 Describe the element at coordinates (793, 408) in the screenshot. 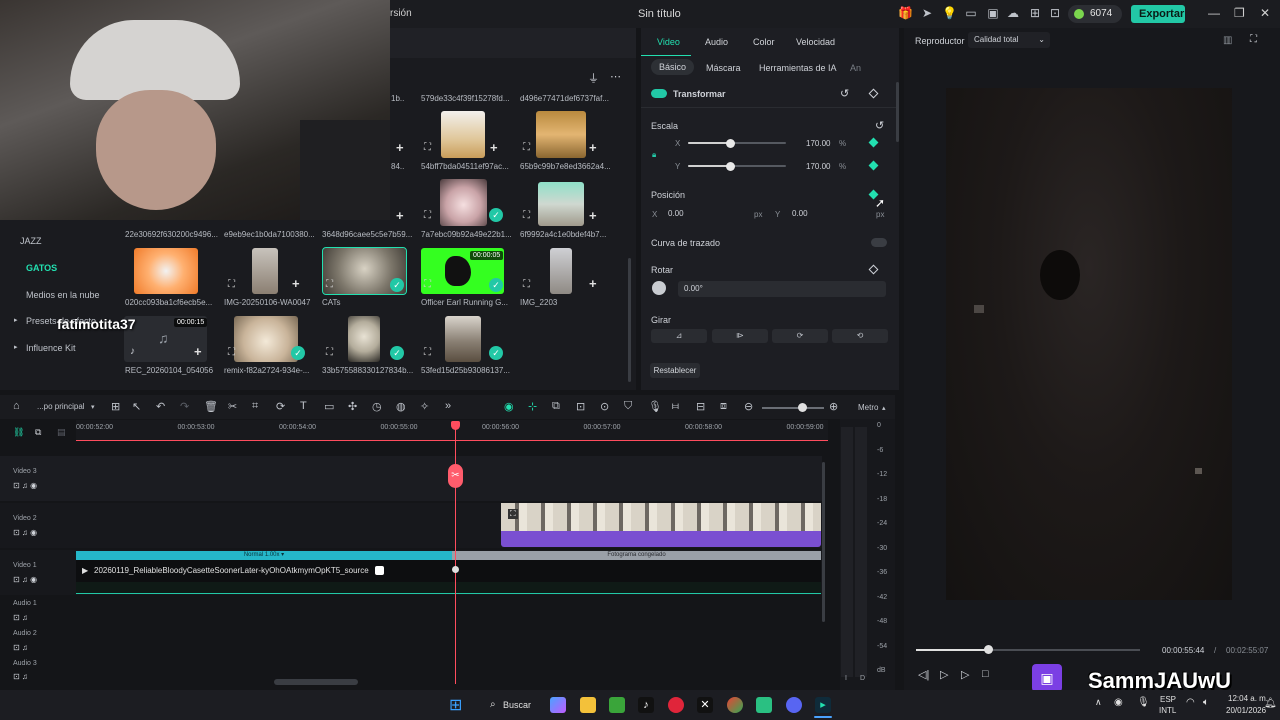

I see `zoom-slider` at that location.